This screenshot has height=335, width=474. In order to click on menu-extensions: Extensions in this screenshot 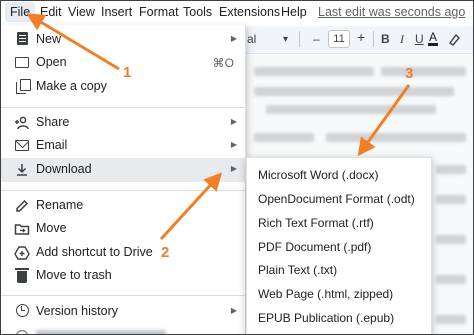, I will do `click(249, 12)`.